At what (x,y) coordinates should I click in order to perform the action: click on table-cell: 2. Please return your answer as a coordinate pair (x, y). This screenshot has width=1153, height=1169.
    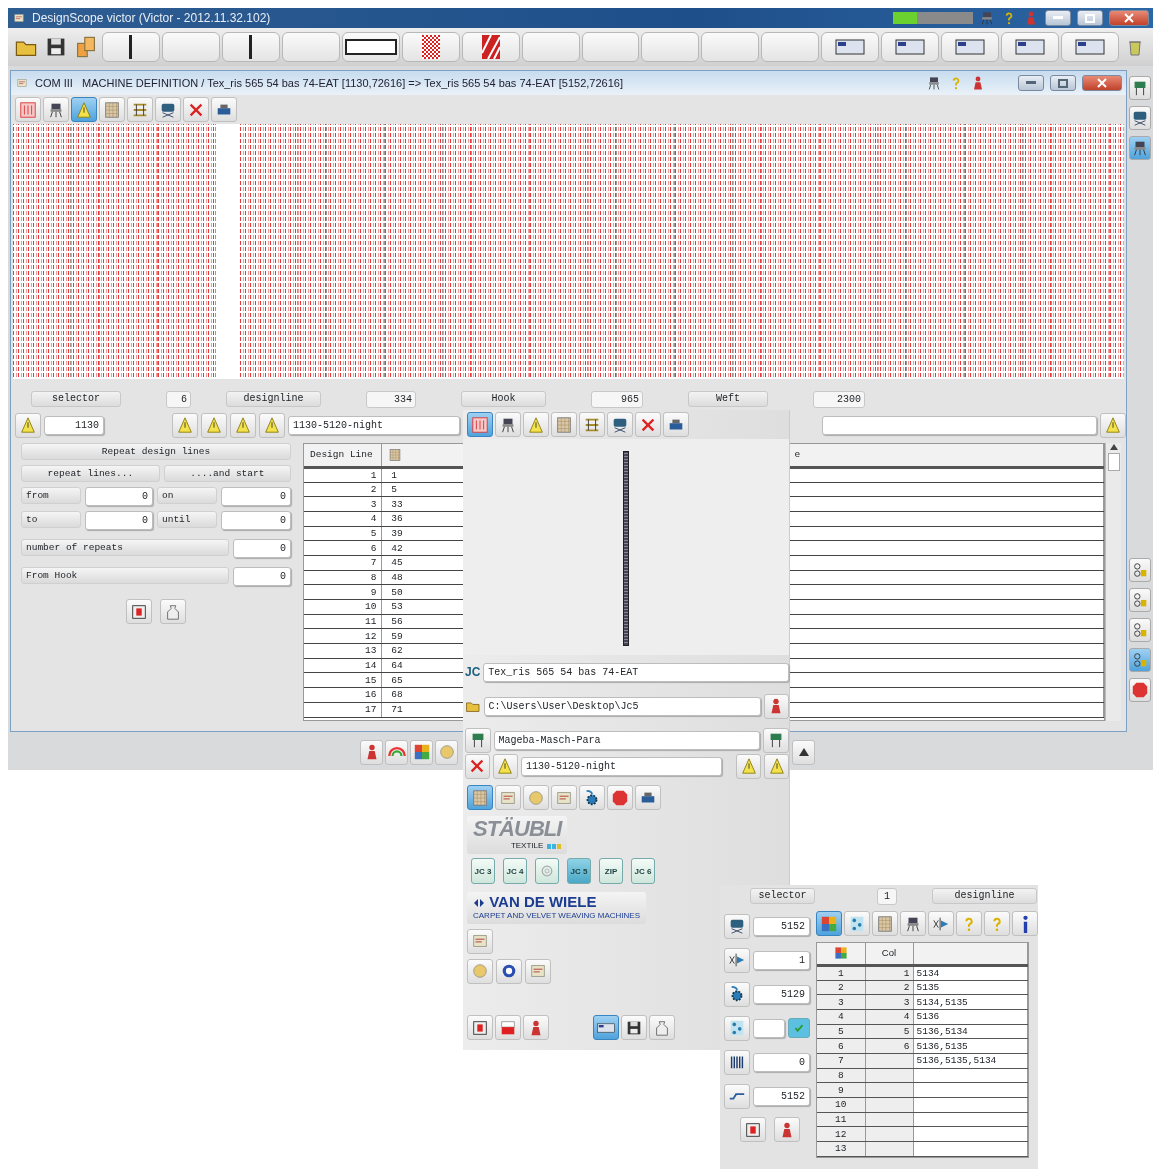
    Looking at the image, I should click on (342, 489).